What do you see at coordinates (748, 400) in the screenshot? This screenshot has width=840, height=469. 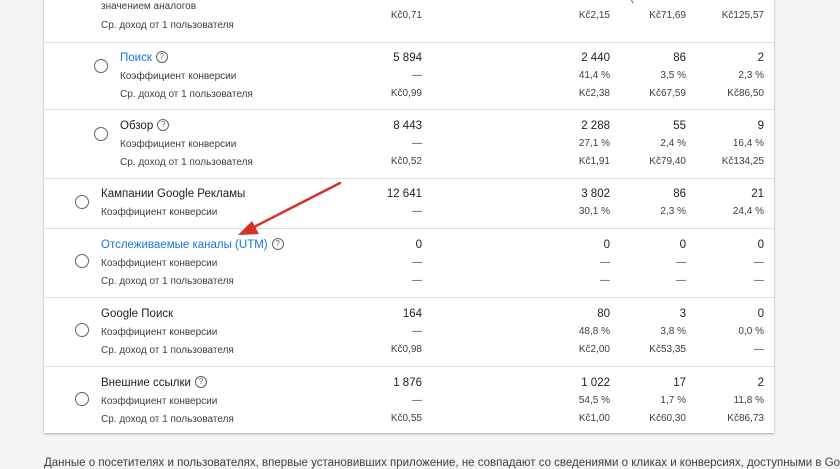 I see `metric-value: 11,8 %` at bounding box center [748, 400].